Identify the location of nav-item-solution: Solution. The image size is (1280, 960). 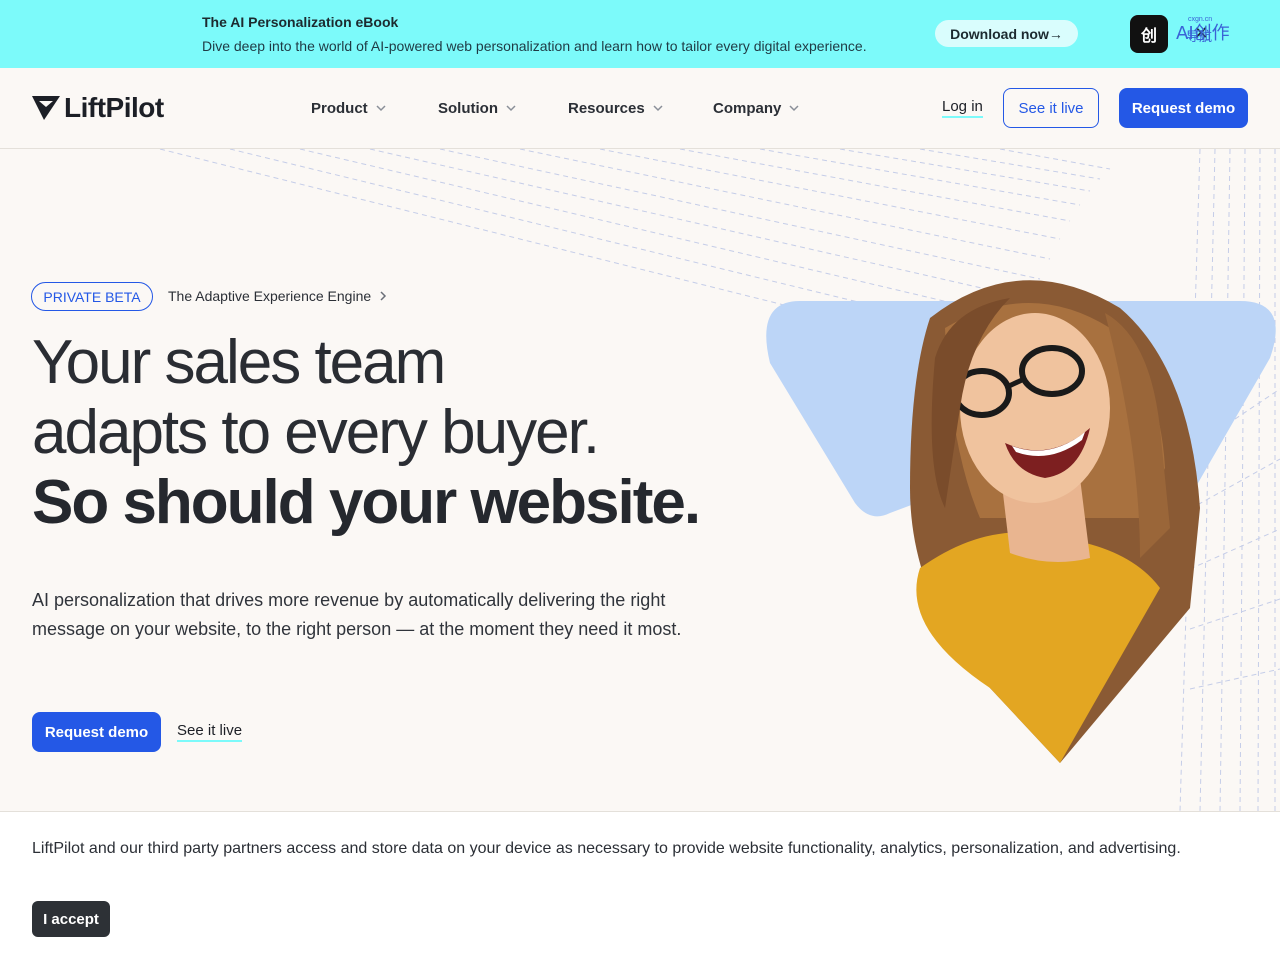
(477, 108).